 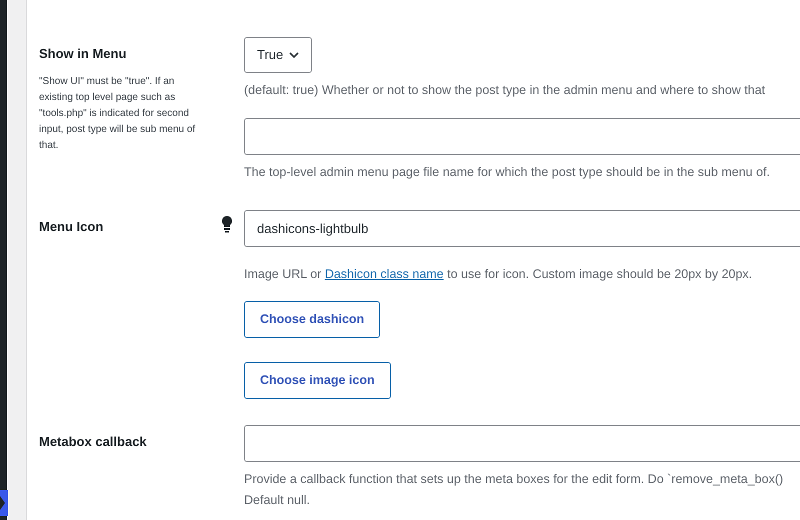 I want to click on select-field: True, so click(x=278, y=55).